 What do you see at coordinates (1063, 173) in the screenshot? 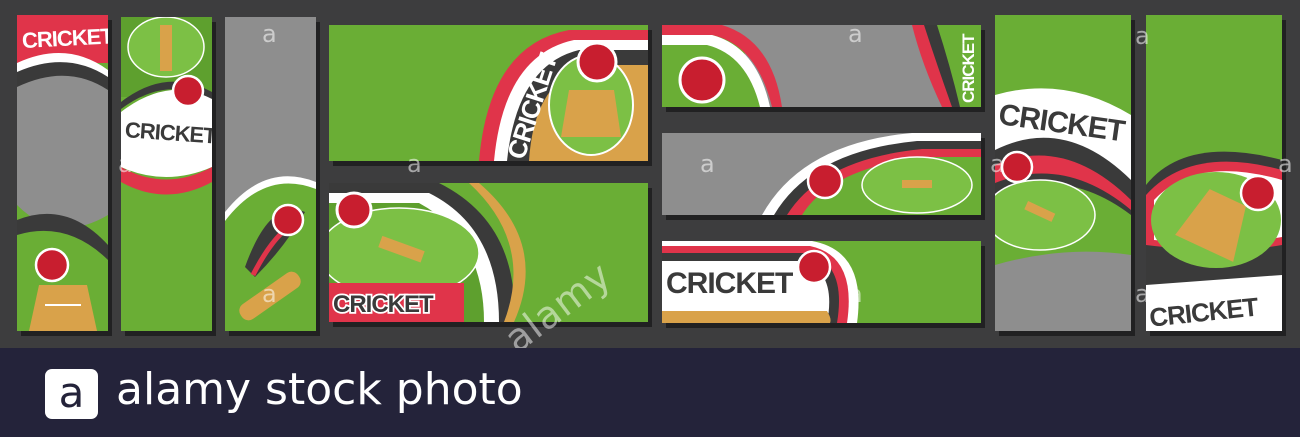
I see `vertical-banner-4: CRICKET` at bounding box center [1063, 173].